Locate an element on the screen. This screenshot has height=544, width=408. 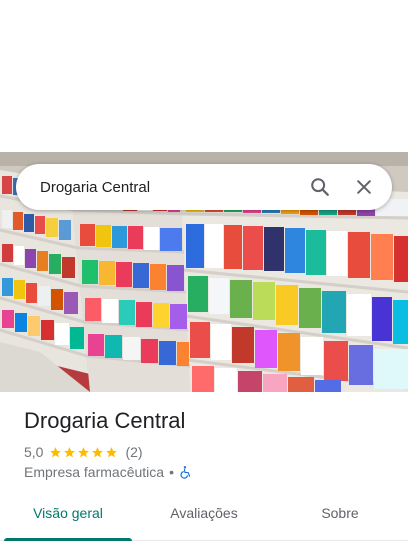
tab-label: Visão geral is located at coordinates (68, 513).